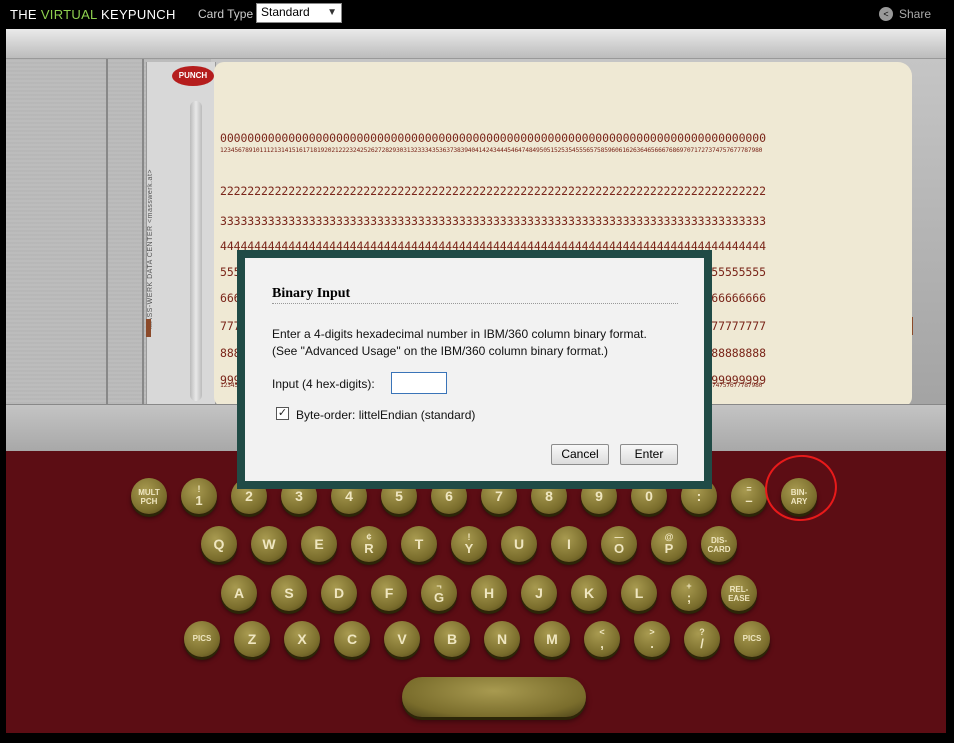 Image resolution: width=954 pixels, height=743 pixels. I want to click on punch-station-label: MASS-WERK DATA CENTER <masswerk.at>, so click(150, 249).